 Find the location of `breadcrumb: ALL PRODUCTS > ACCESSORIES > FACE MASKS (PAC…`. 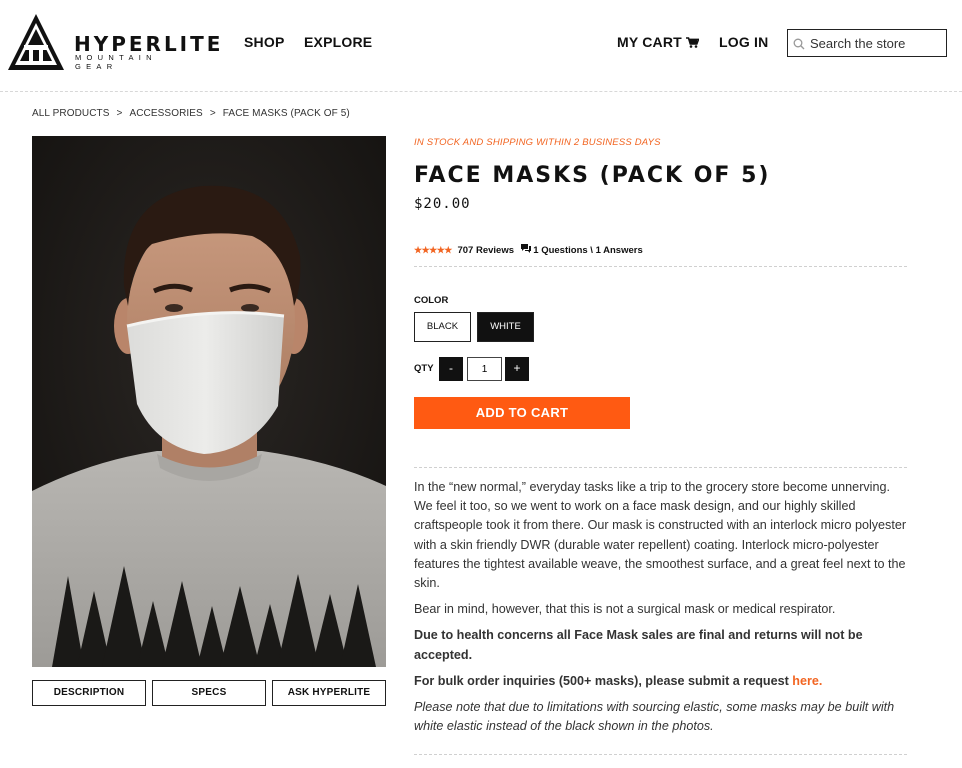

breadcrumb: ALL PRODUCTS > ACCESSORIES > FACE MASKS (PAC… is located at coordinates (191, 113).